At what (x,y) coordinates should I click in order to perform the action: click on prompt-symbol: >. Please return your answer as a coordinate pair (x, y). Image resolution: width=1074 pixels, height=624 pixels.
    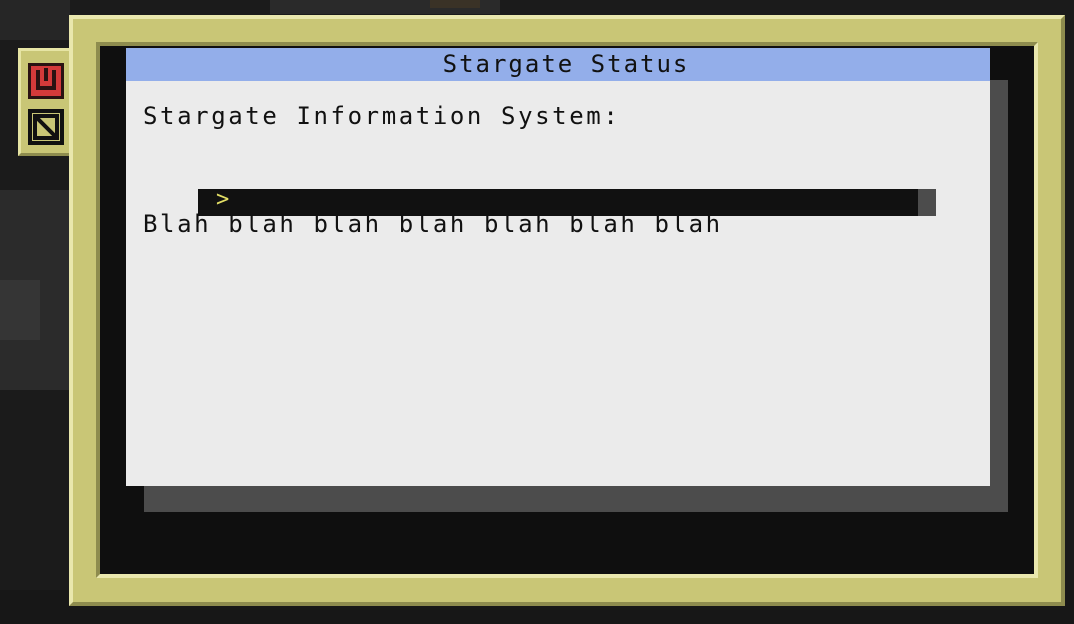
    Looking at the image, I should click on (223, 199).